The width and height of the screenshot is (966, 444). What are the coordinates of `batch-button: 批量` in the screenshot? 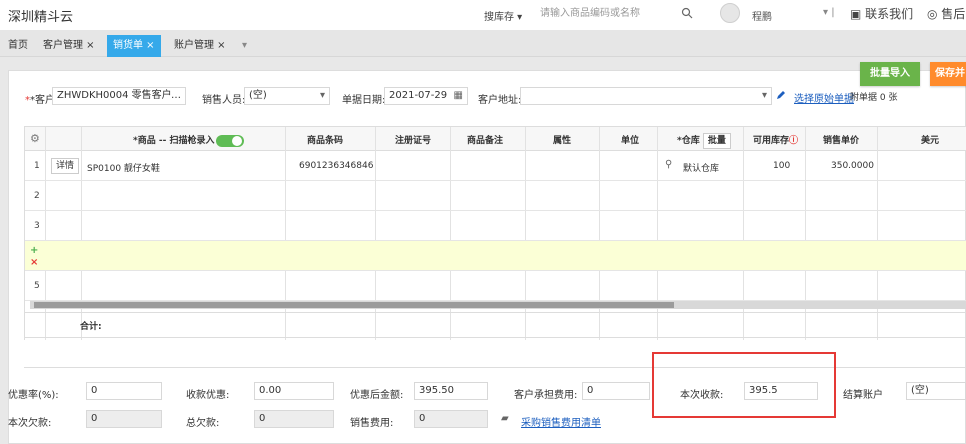 It's located at (716, 141).